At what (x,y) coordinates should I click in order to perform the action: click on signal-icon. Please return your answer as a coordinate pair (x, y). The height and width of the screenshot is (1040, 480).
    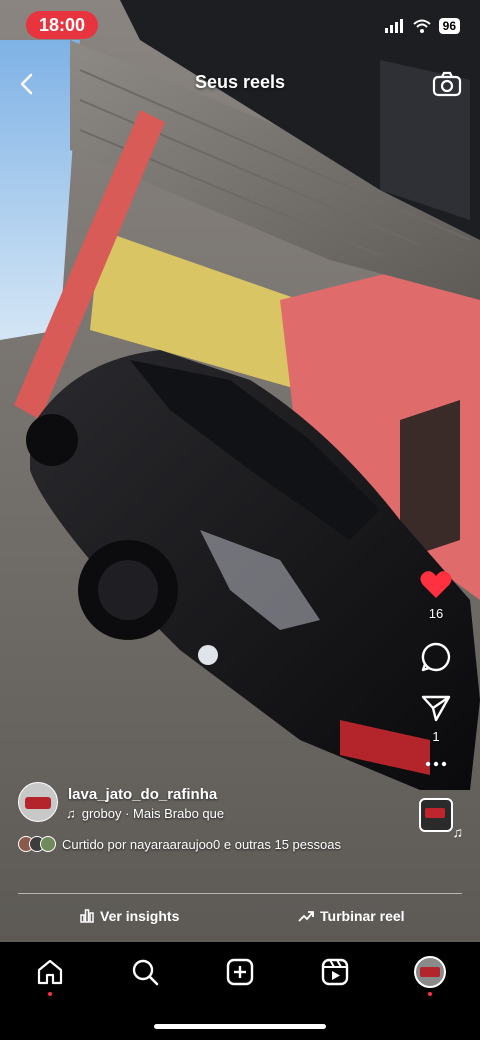
    Looking at the image, I should click on (393, 26).